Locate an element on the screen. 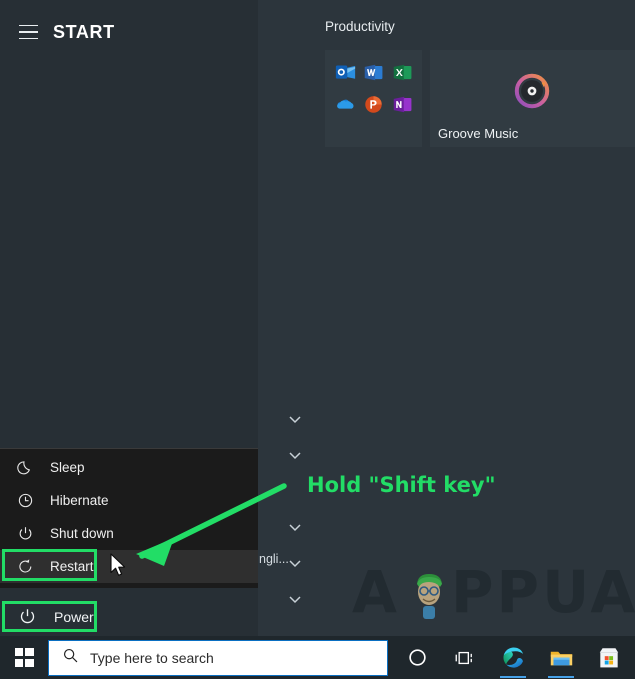  edge-icon is located at coordinates (512, 657).